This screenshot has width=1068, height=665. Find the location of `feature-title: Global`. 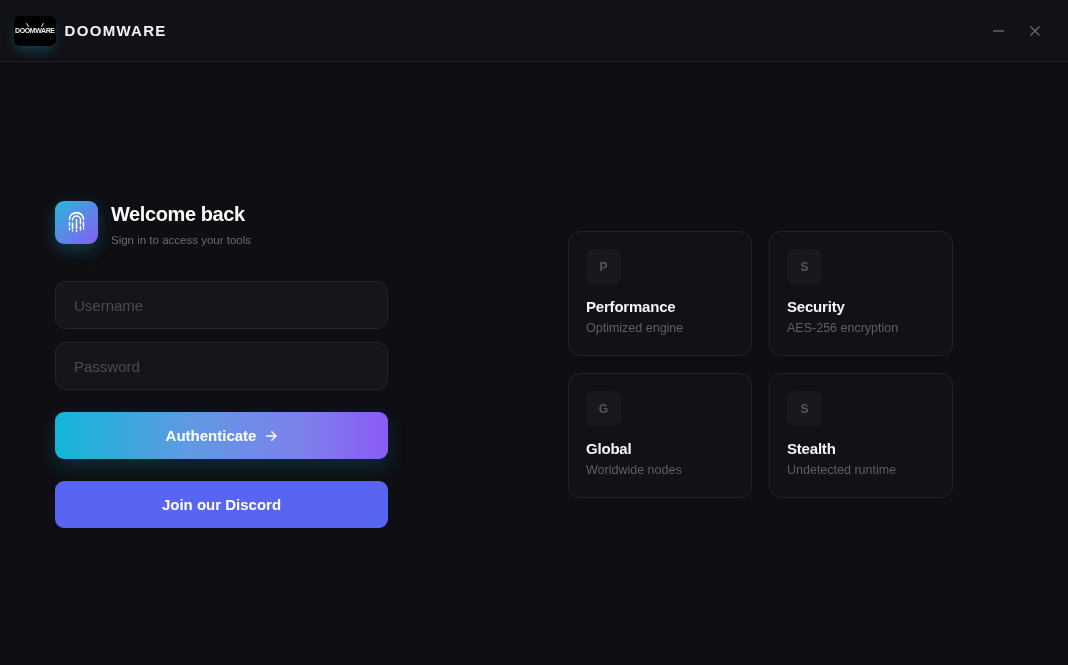

feature-title: Global is located at coordinates (609, 449).